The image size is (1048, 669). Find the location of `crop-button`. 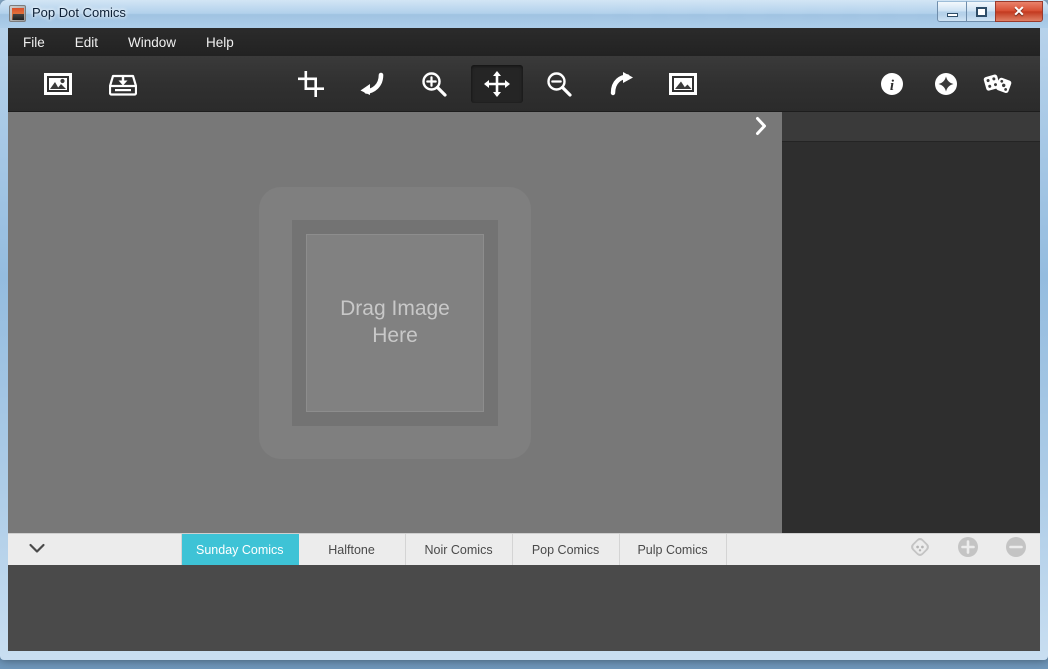

crop-button is located at coordinates (311, 84).